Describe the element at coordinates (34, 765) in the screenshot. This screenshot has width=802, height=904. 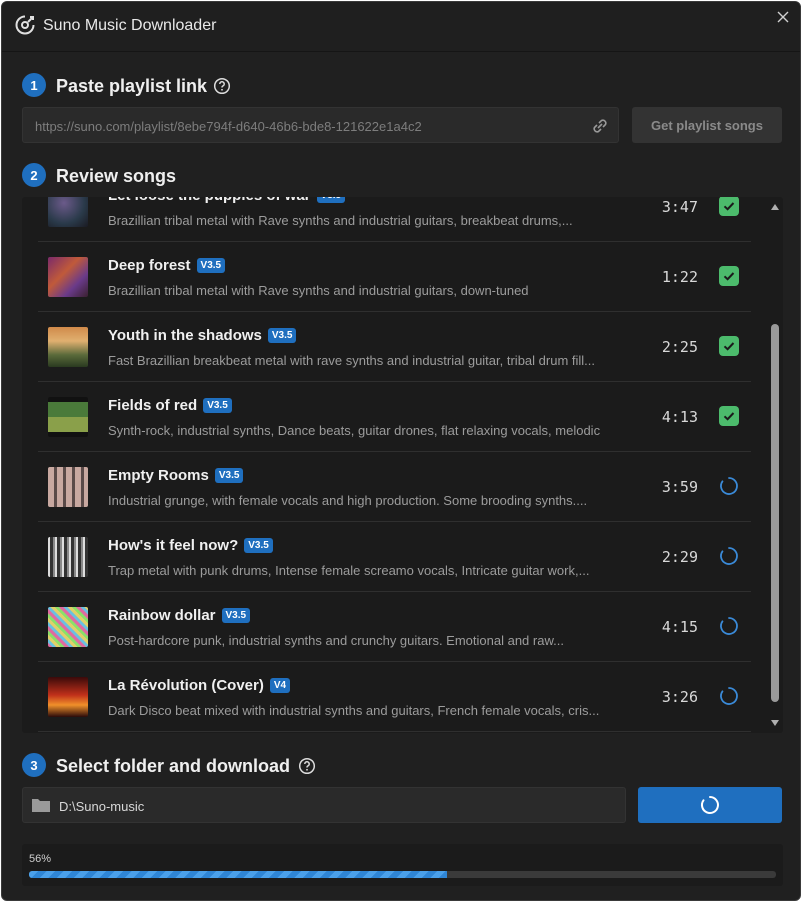
I see `step-3-number: 3` at that location.